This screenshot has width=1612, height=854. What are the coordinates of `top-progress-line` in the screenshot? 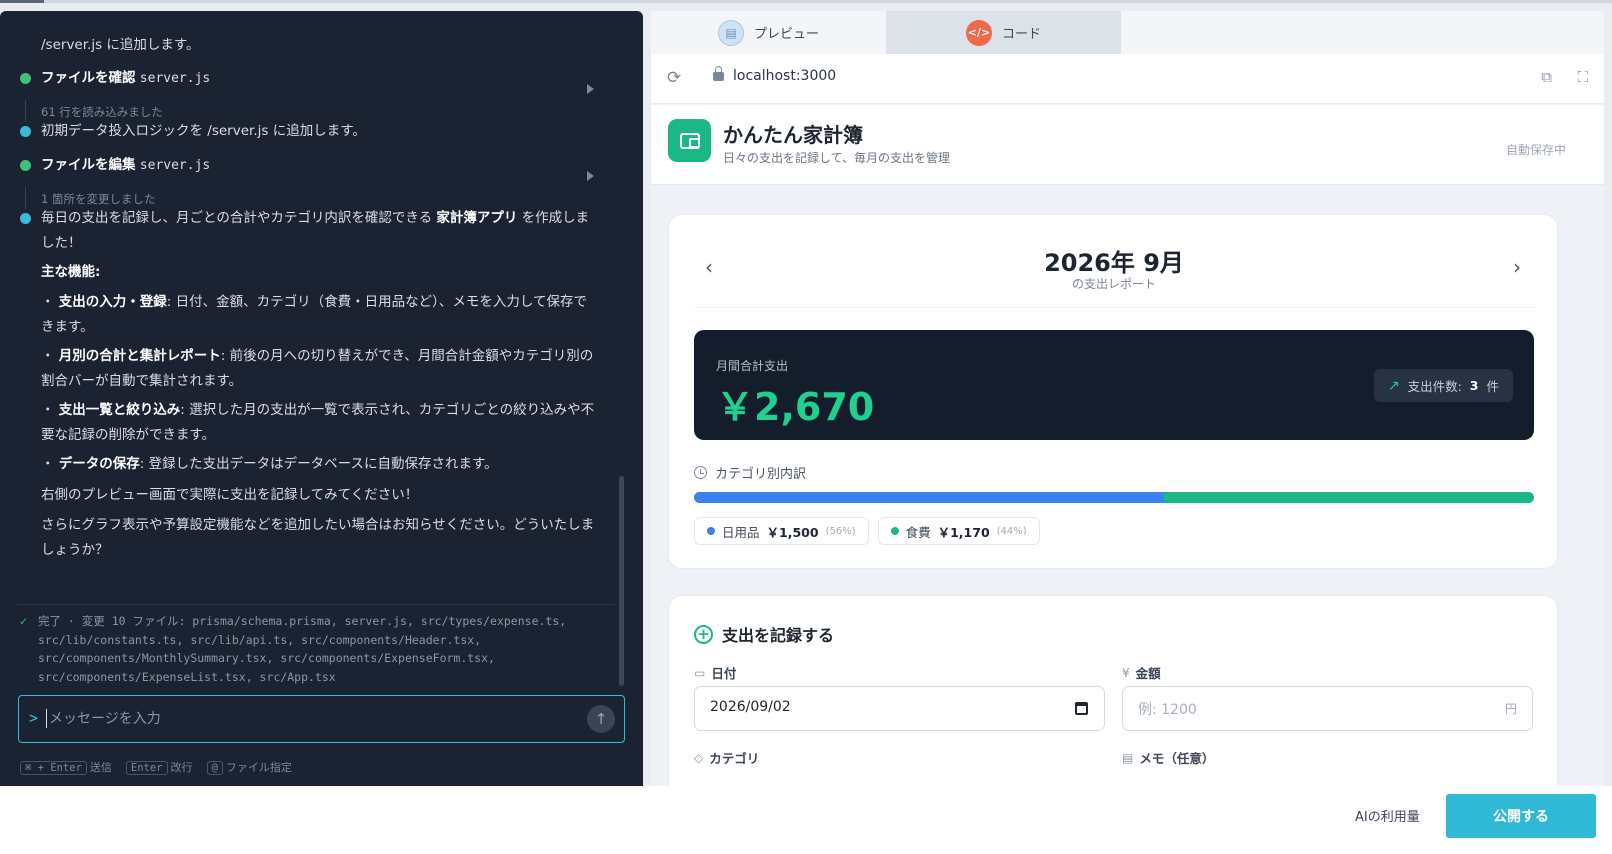 It's located at (806, 1).